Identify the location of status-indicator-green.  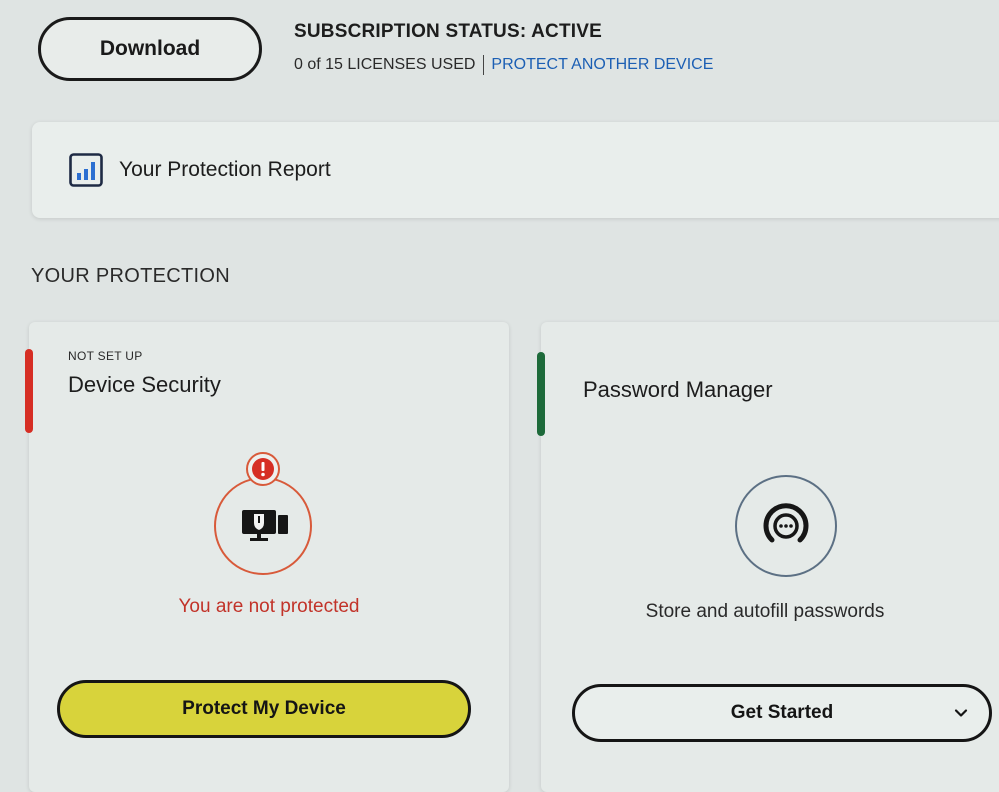
(541, 394).